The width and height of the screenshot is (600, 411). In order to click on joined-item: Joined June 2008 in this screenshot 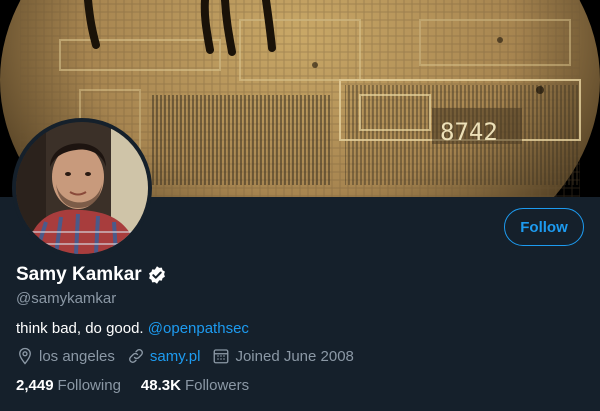, I will do `click(283, 356)`.